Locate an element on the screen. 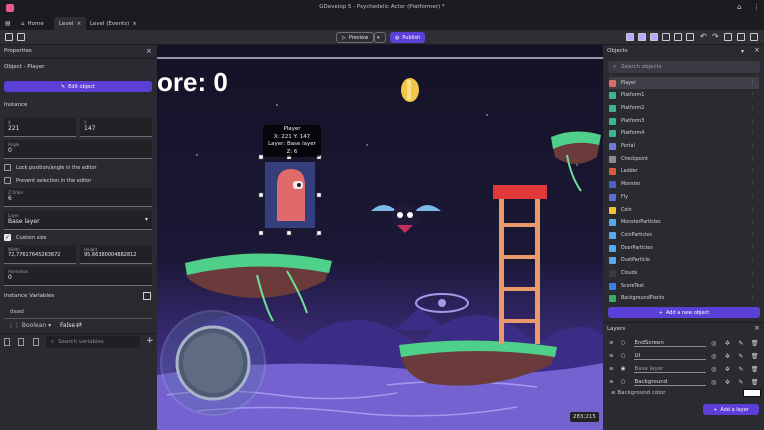  layer-item: ≡ ○ UI ◎ ✲ ✎ 🗑 is located at coordinates (685, 356).